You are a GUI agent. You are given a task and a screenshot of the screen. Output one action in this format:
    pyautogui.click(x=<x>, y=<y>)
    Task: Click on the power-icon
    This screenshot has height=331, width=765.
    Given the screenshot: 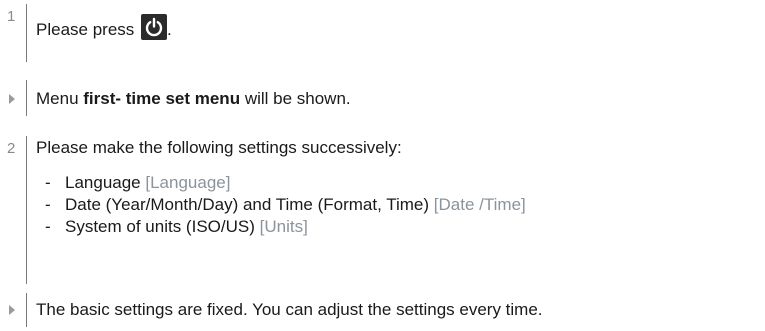 What is the action you would take?
    pyautogui.click(x=154, y=27)
    